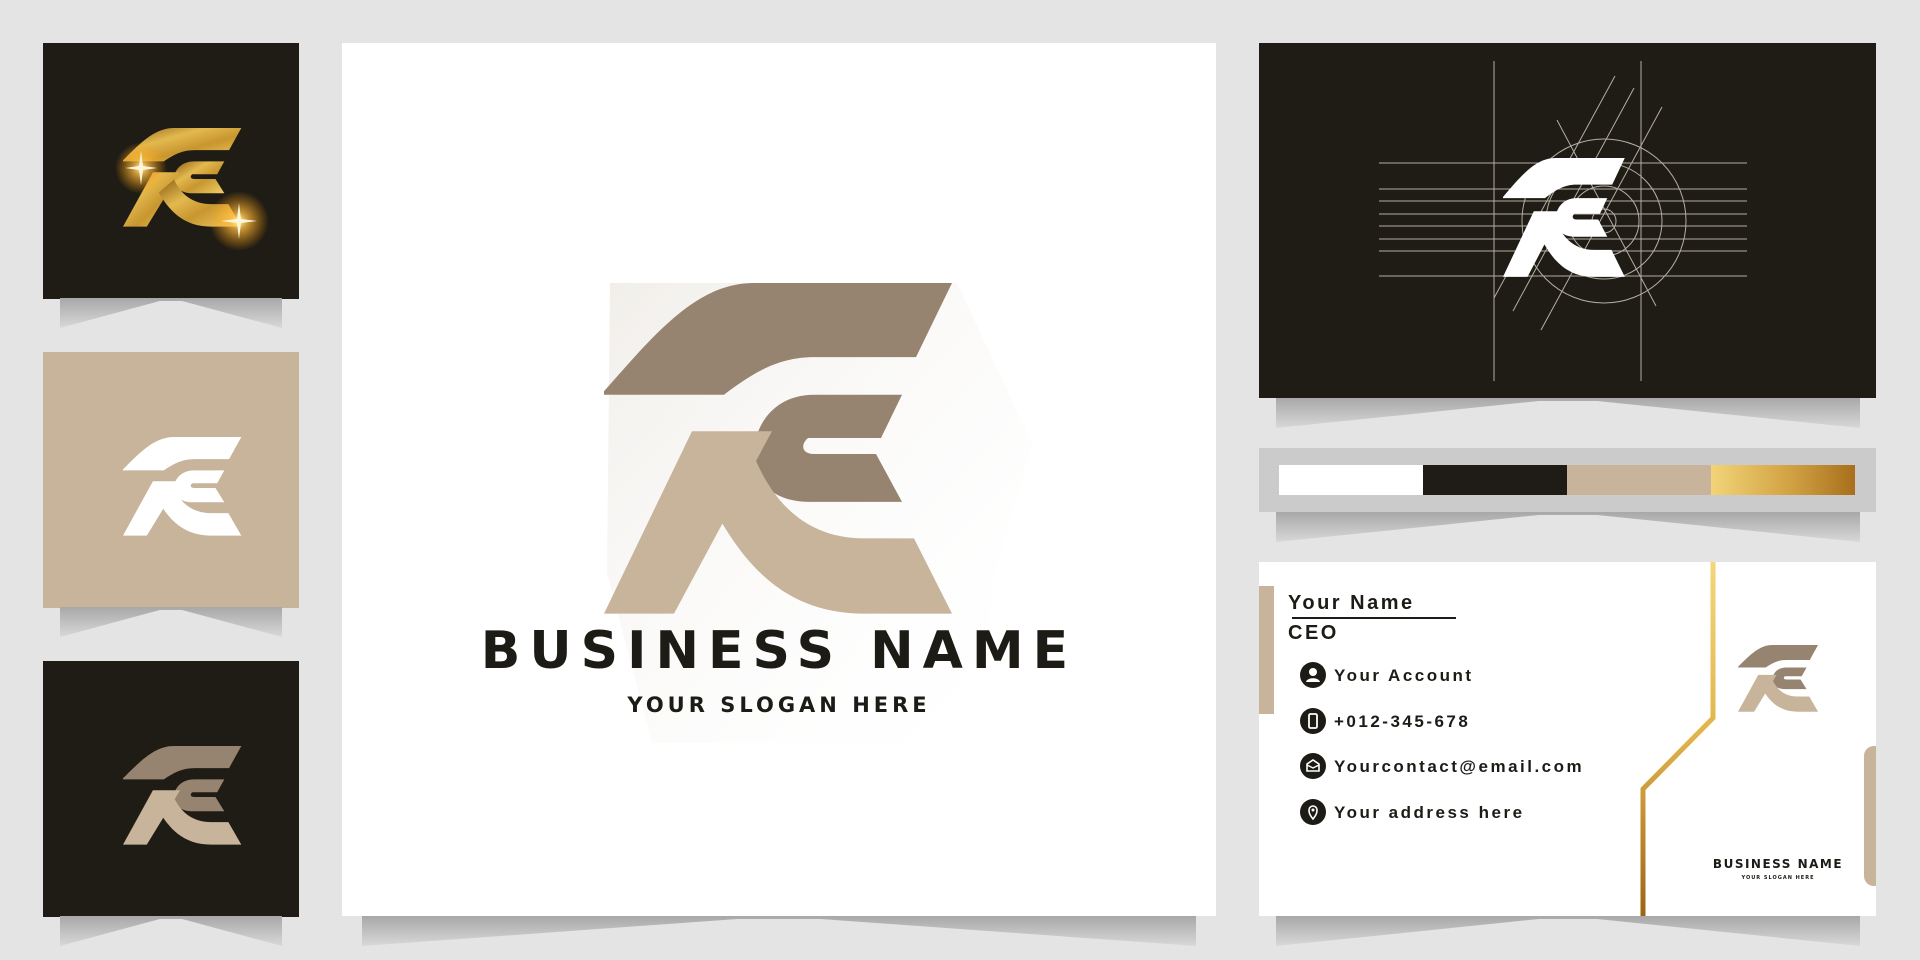 Image resolution: width=1920 pixels, height=960 pixels. I want to click on panel-shadow, so click(779, 931).